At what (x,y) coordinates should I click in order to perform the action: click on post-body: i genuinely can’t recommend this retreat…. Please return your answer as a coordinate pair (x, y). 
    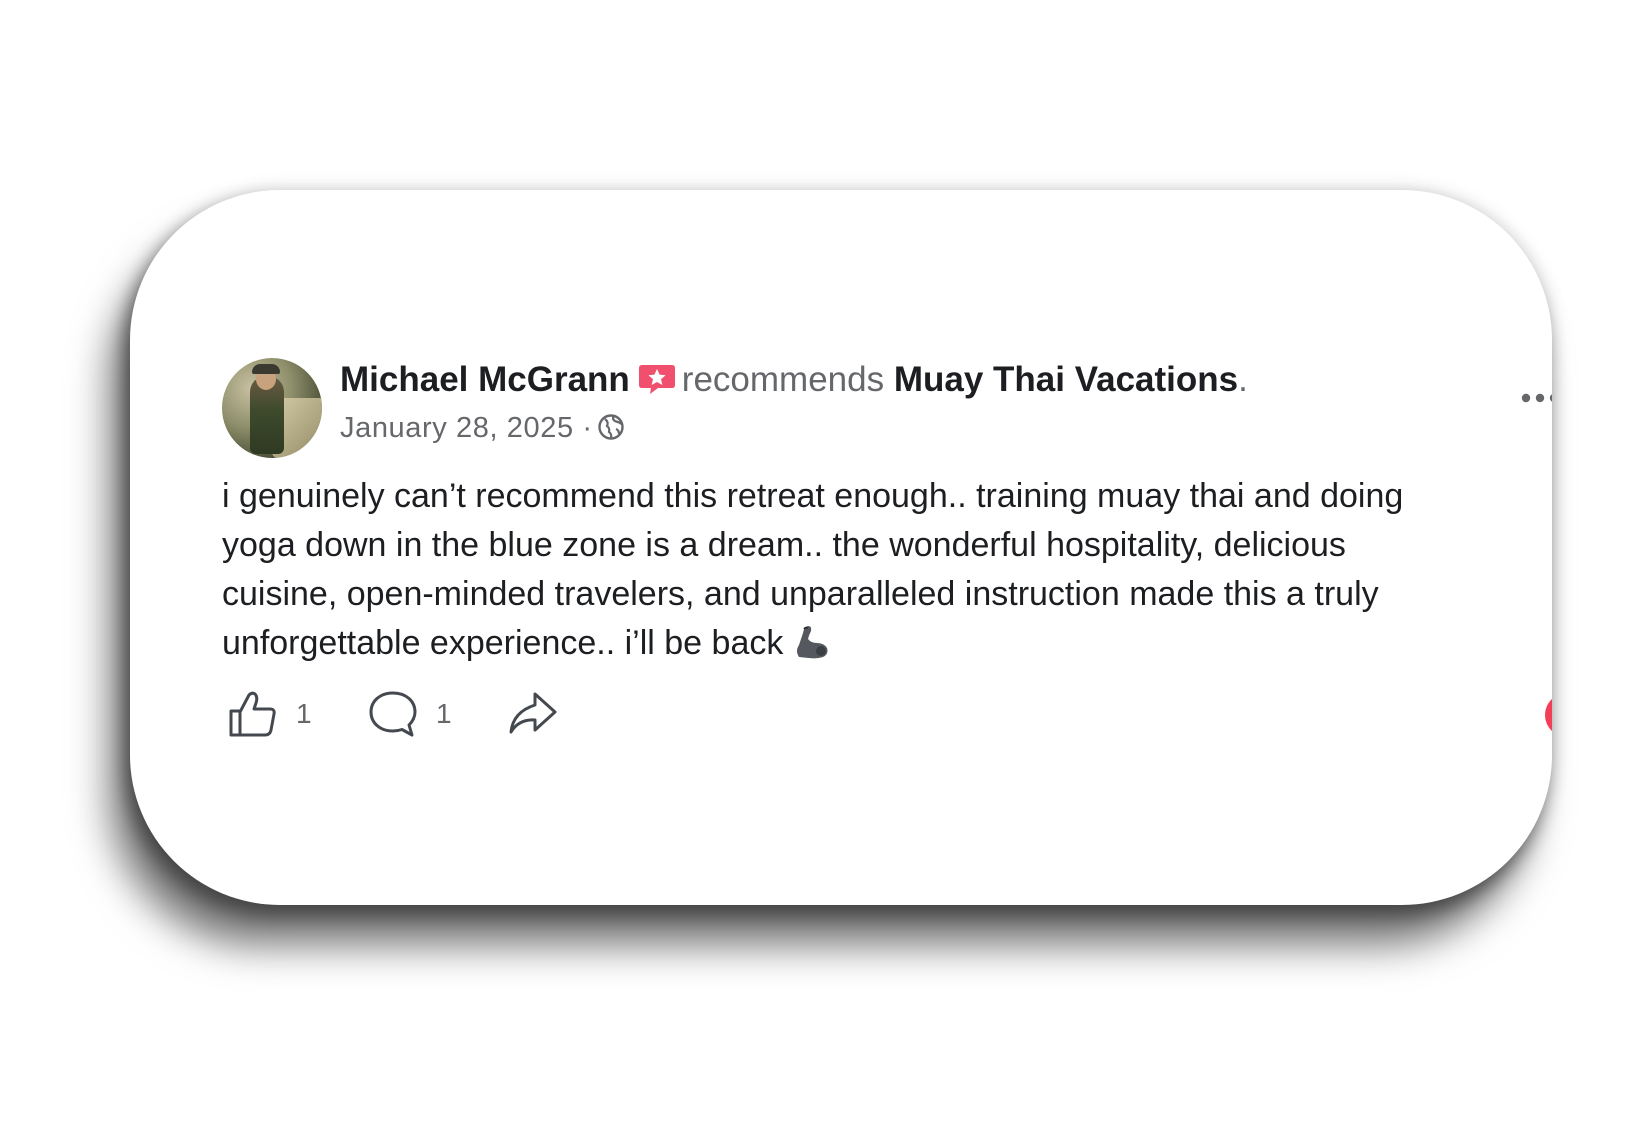
    Looking at the image, I should click on (837, 570).